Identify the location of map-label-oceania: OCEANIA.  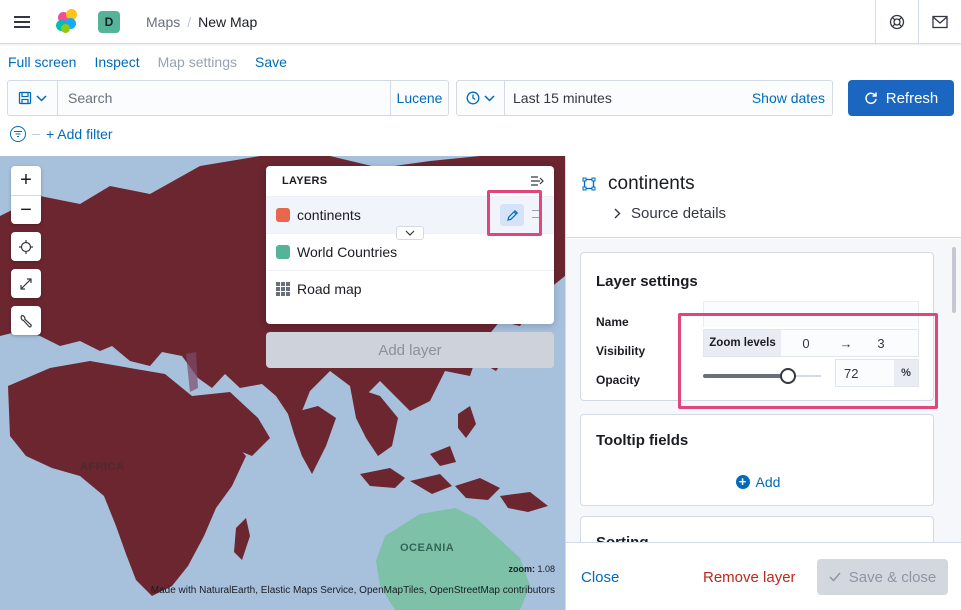
(427, 548).